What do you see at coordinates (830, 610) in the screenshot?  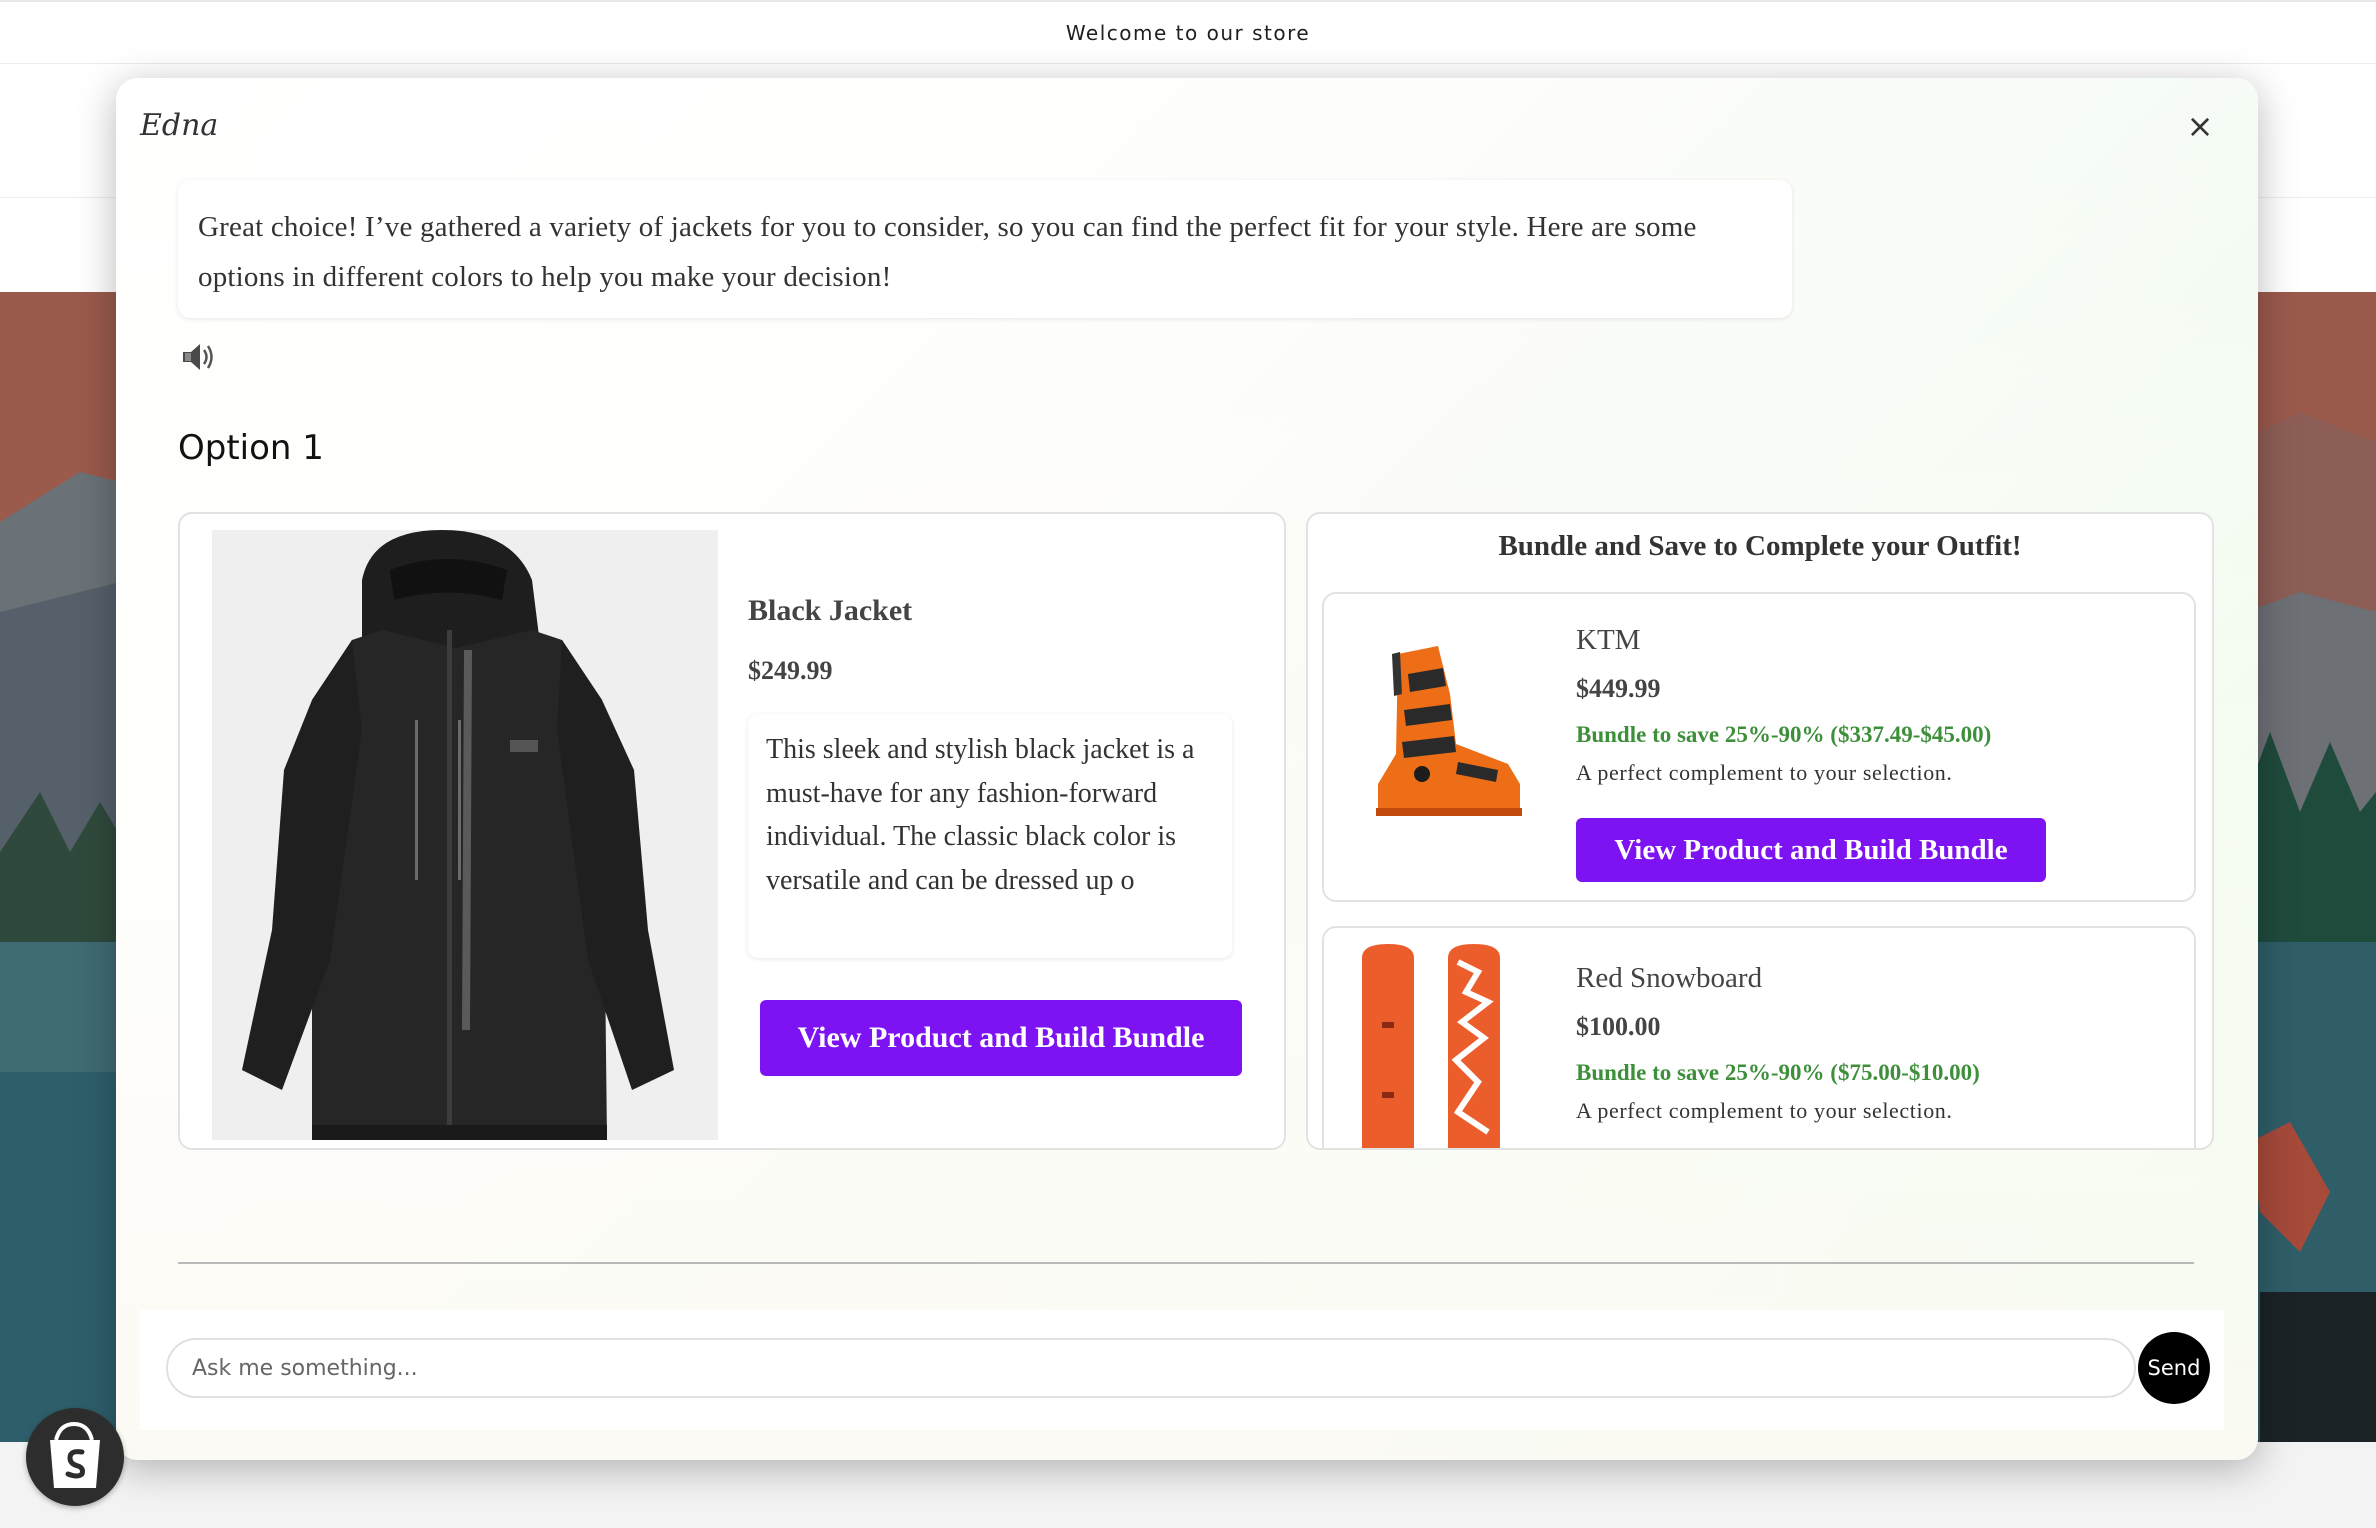 I see `product-name: Black Jacket` at bounding box center [830, 610].